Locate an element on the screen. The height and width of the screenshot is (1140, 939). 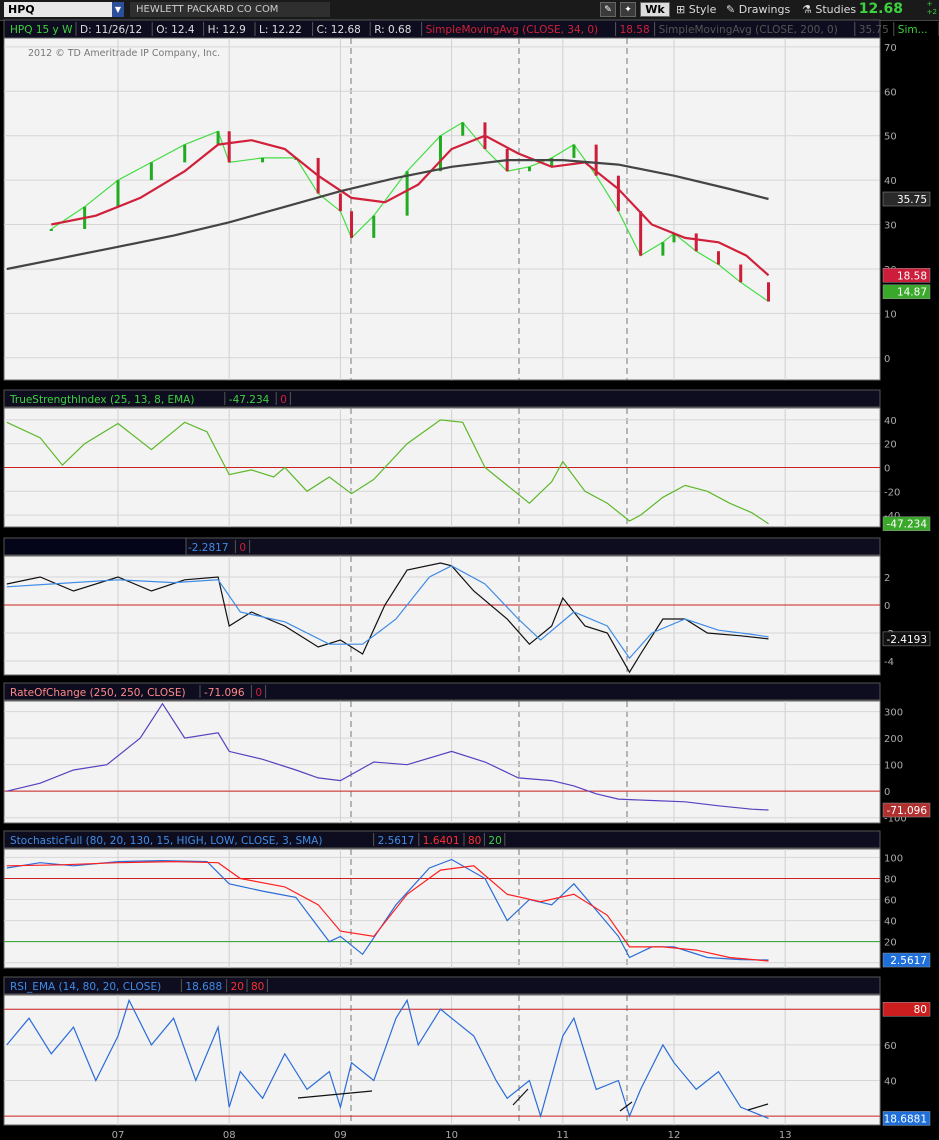
y-tick-label: -20 is located at coordinates (892, 492).